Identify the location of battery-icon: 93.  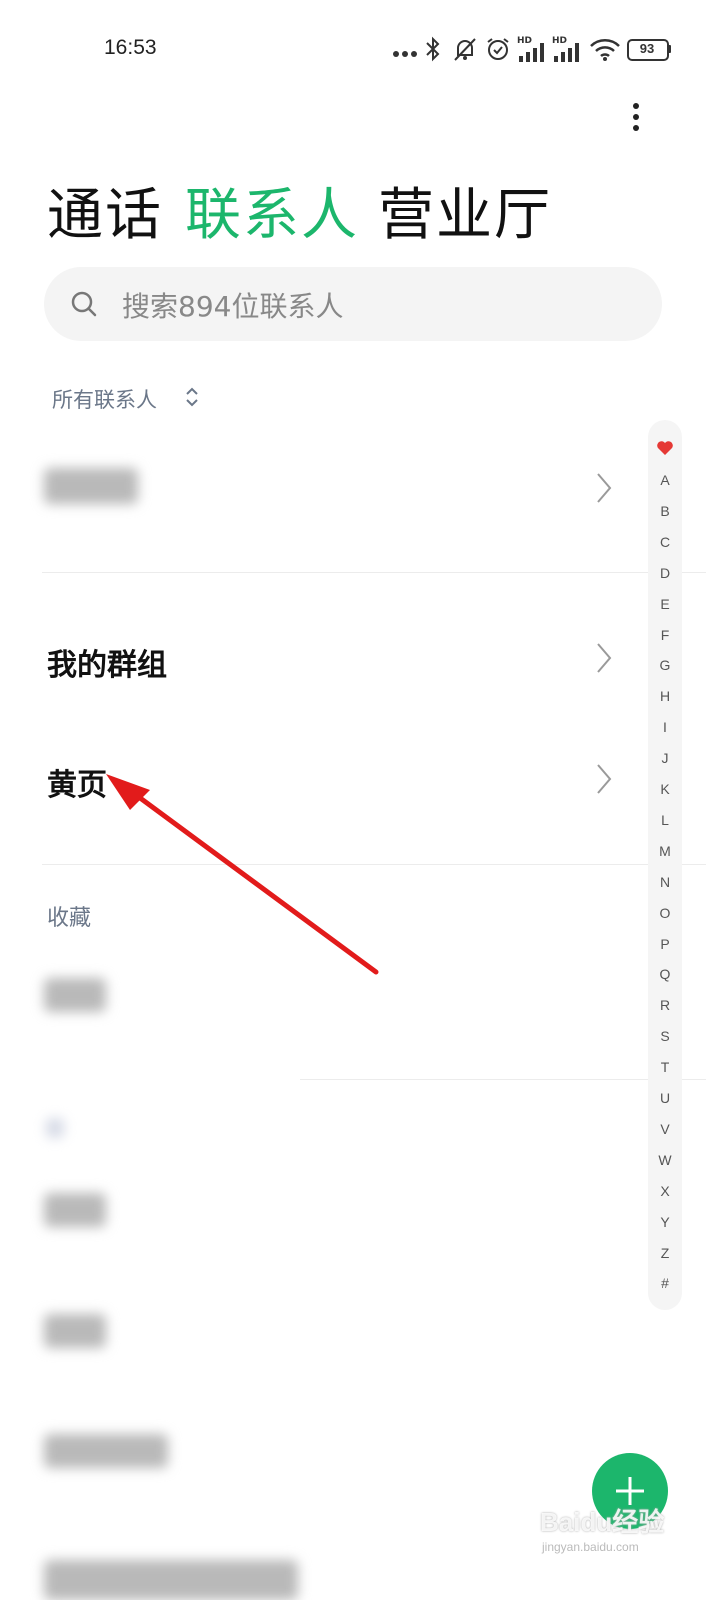
(649, 49).